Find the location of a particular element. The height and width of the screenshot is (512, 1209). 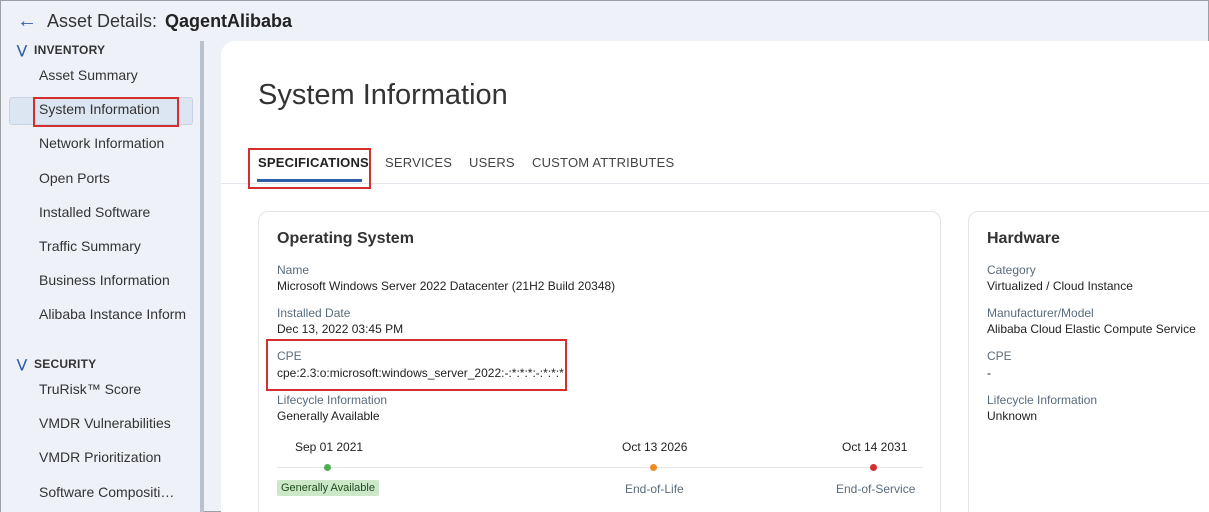

page-header-prefix: Asset Details: is located at coordinates (102, 20).